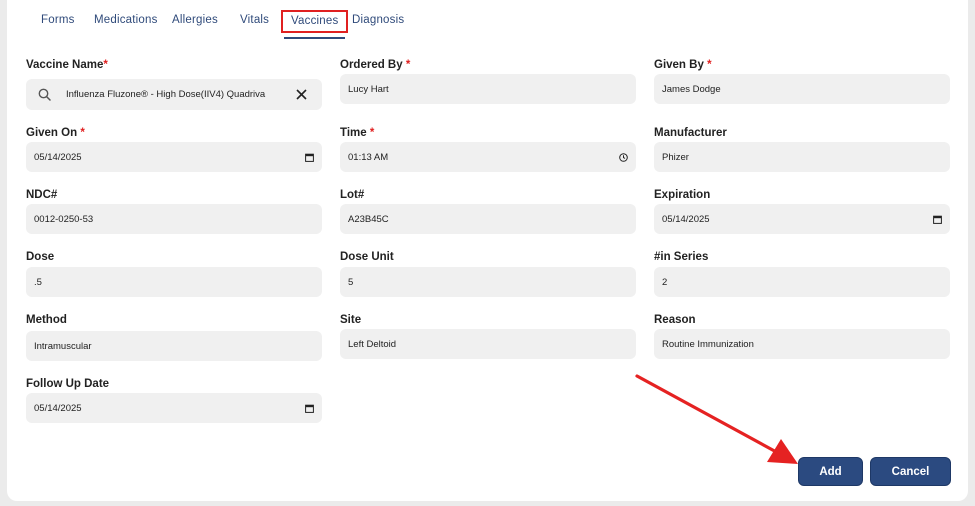  I want to click on active-tab-indicator, so click(314, 38).